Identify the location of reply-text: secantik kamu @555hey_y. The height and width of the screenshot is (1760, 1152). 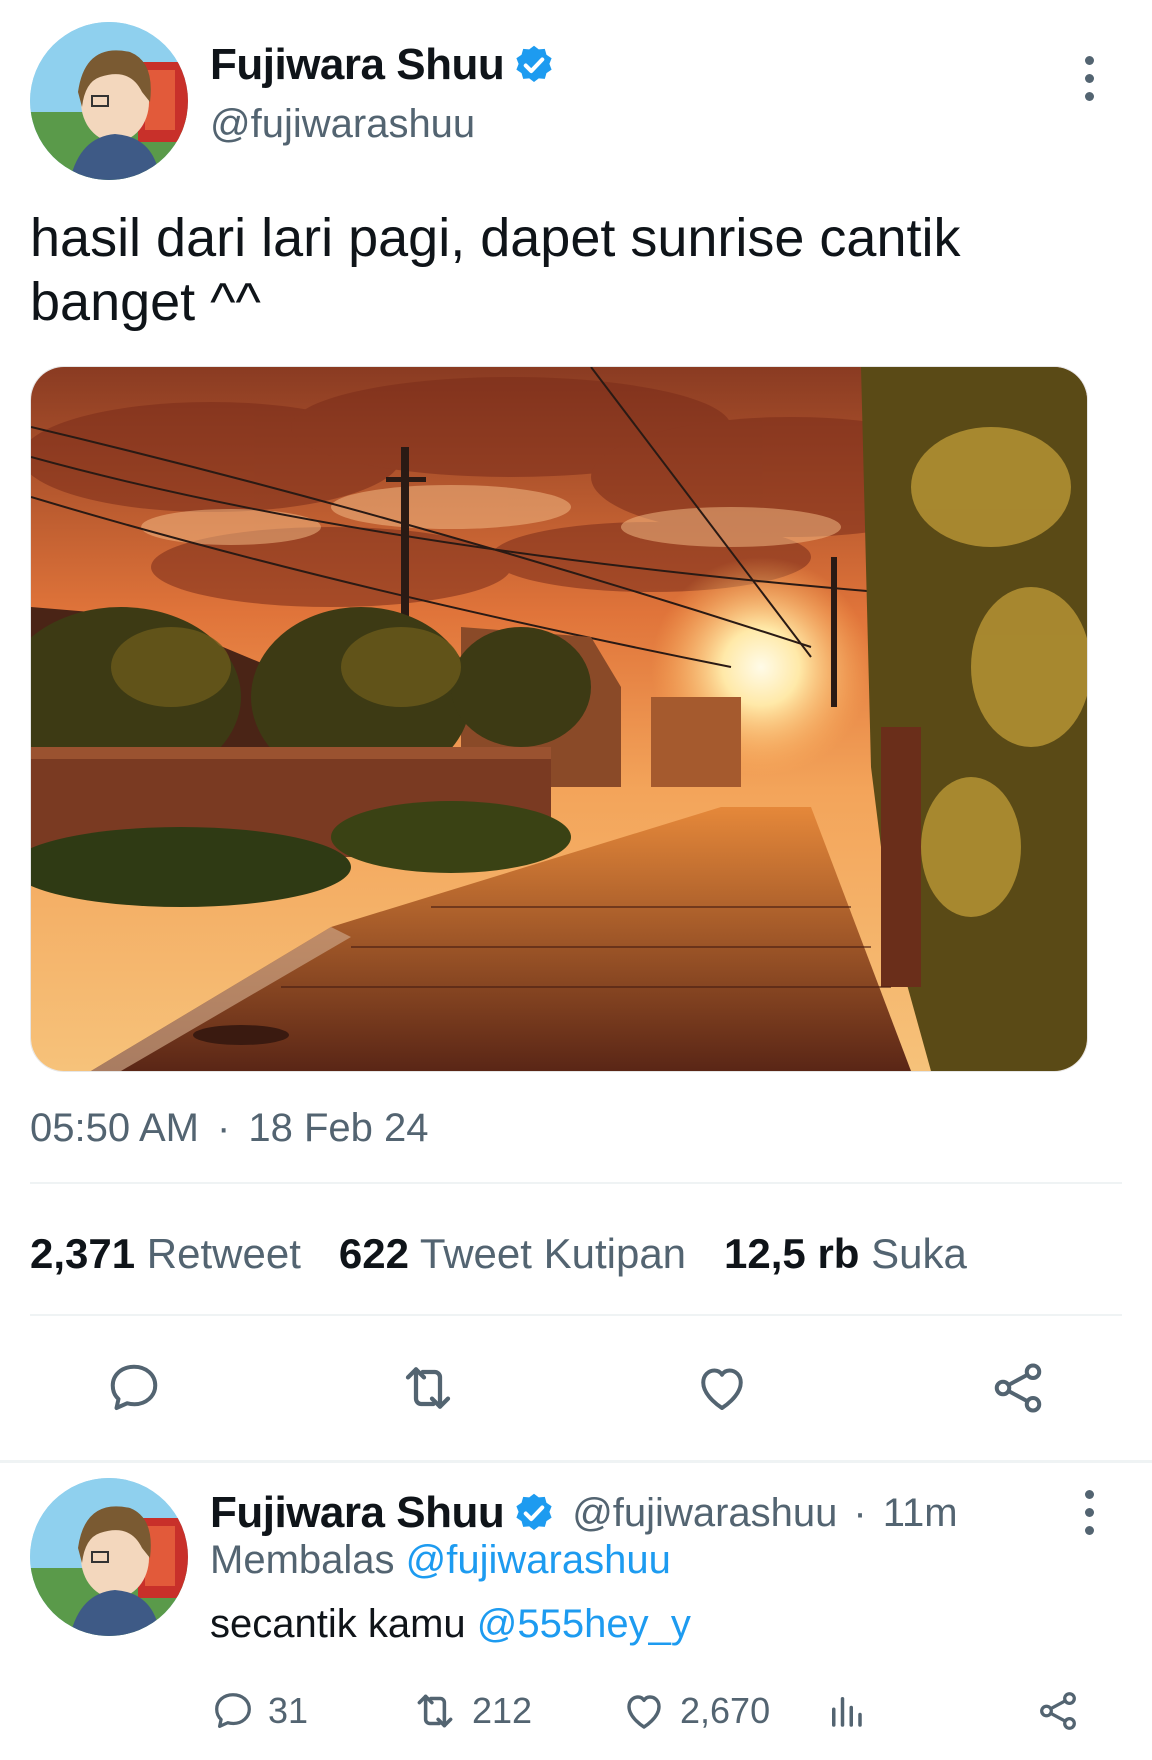
(450, 1624).